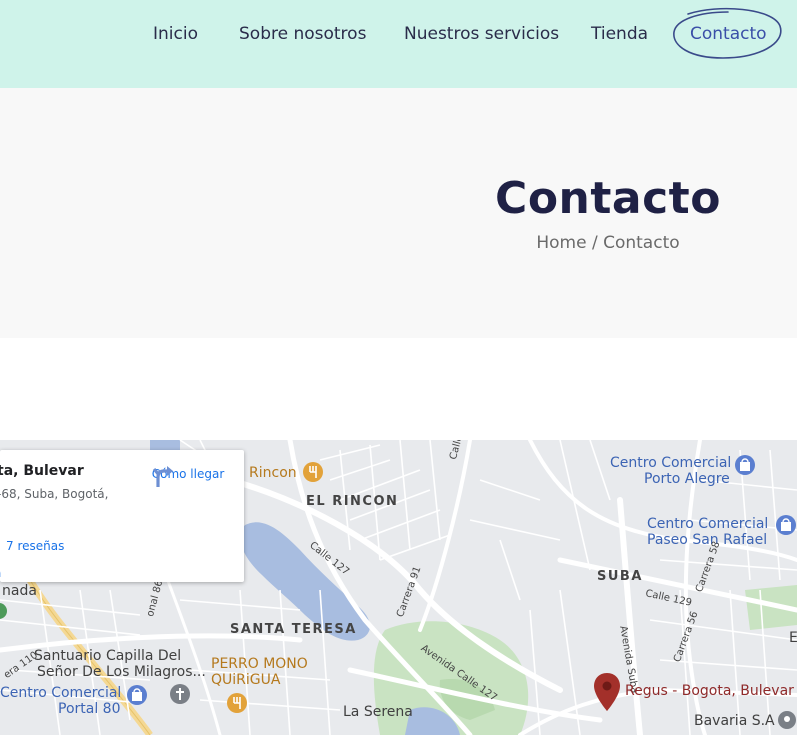 This screenshot has height=735, width=797. What do you see at coordinates (259, 664) in the screenshot?
I see `map-label-perro-mono: PERRO MONO` at bounding box center [259, 664].